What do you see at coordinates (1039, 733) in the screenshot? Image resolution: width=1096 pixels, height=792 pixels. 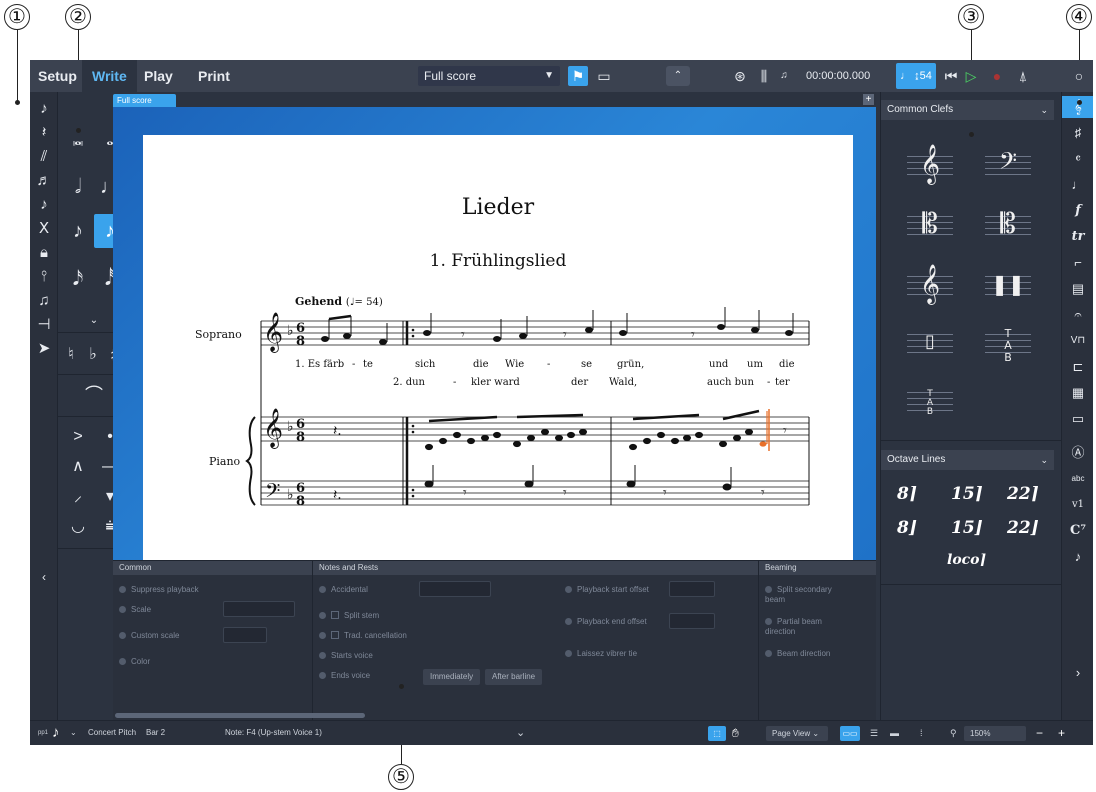 I see `zoom-out-icon: −` at bounding box center [1039, 733].